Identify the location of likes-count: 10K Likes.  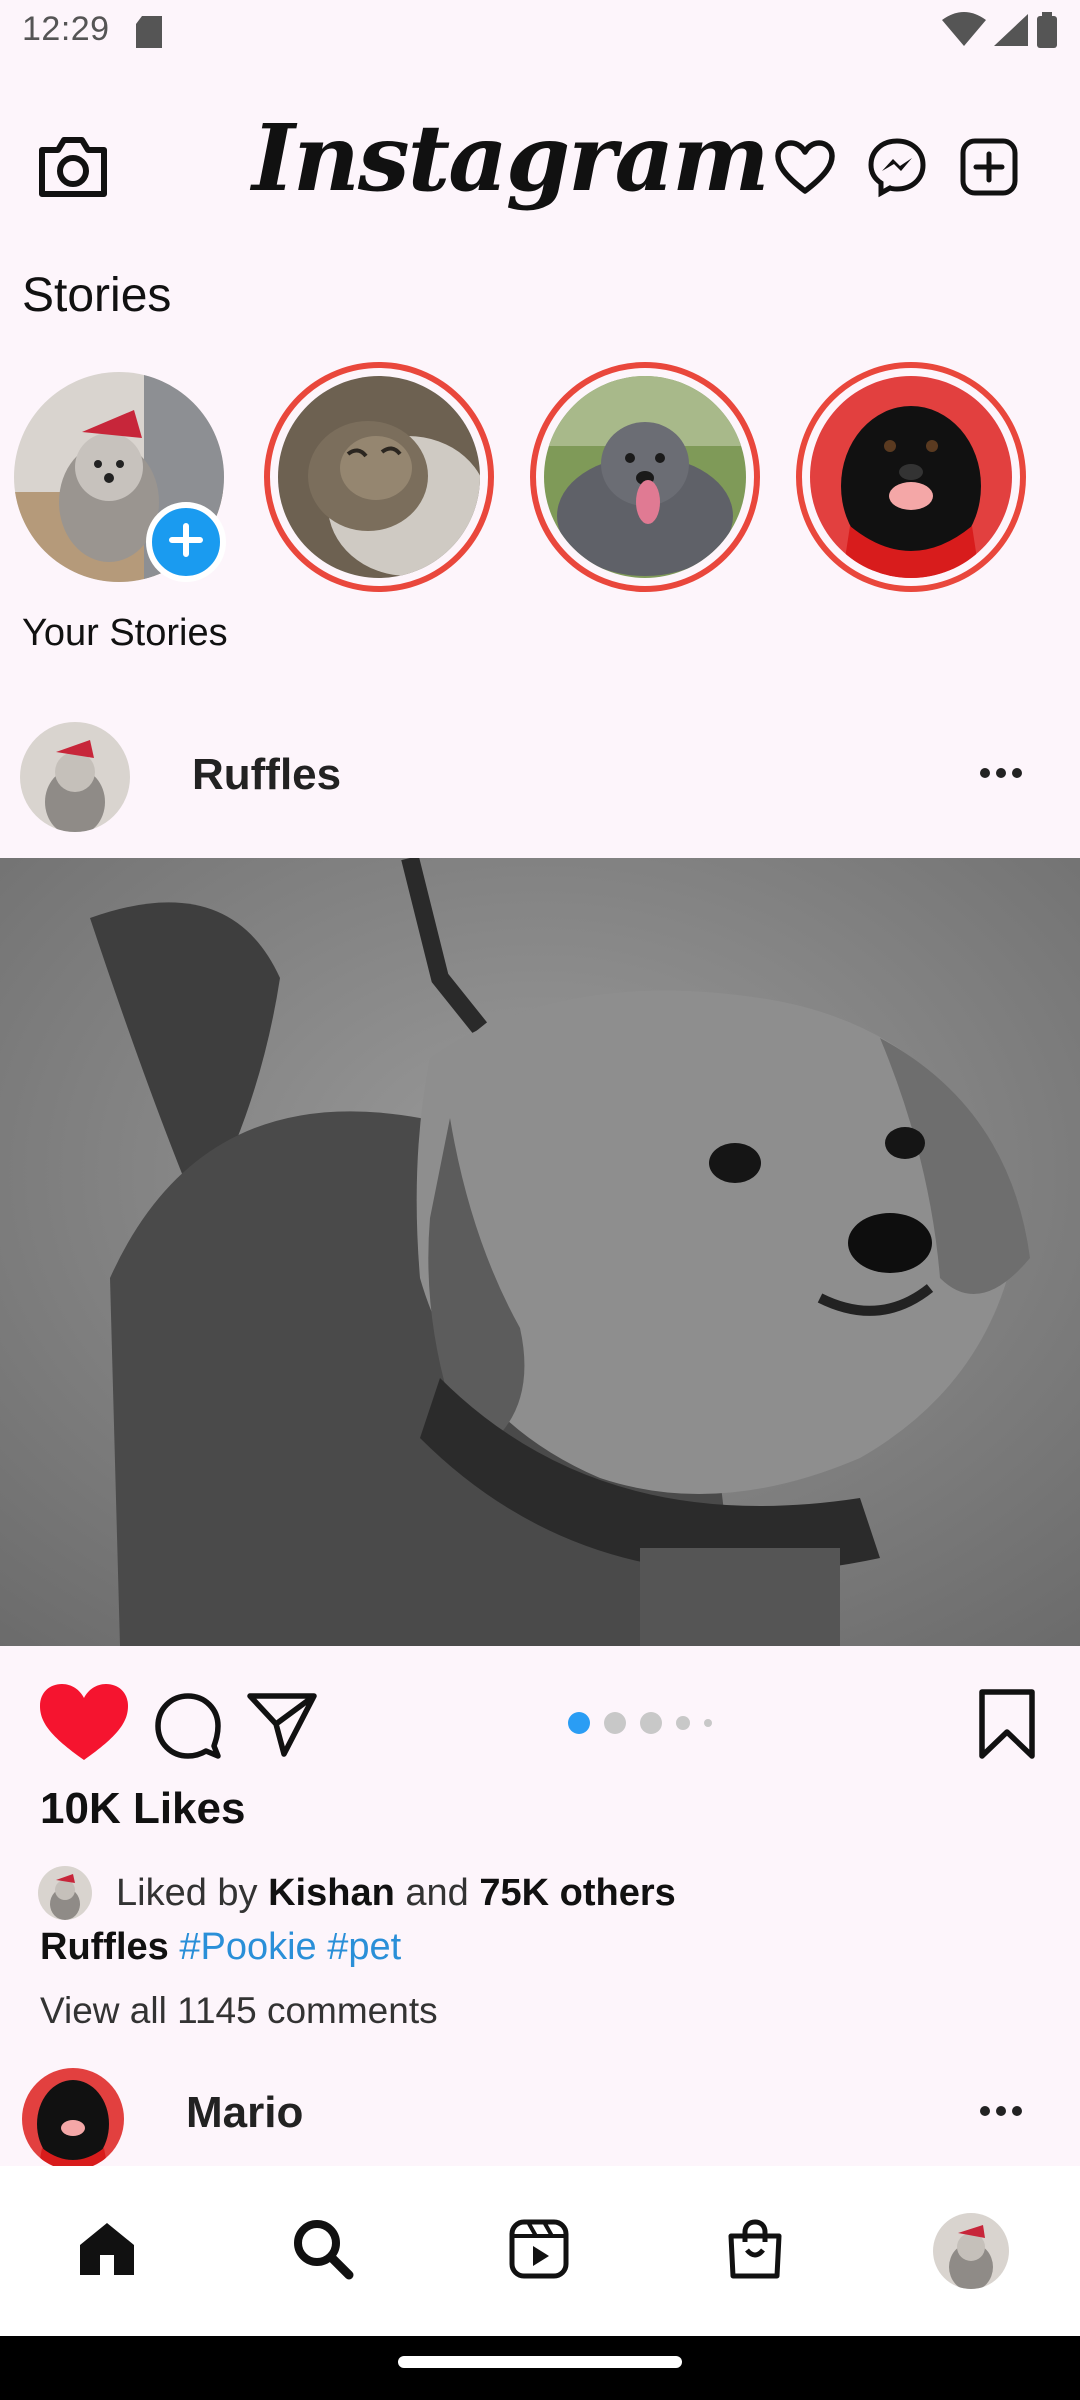
(142, 1809).